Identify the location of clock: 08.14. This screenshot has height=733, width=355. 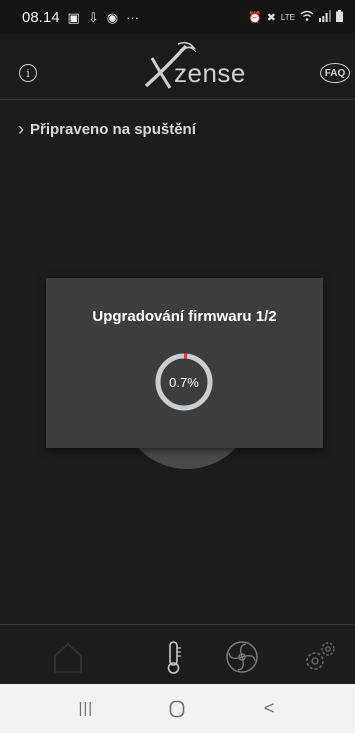
(41, 17).